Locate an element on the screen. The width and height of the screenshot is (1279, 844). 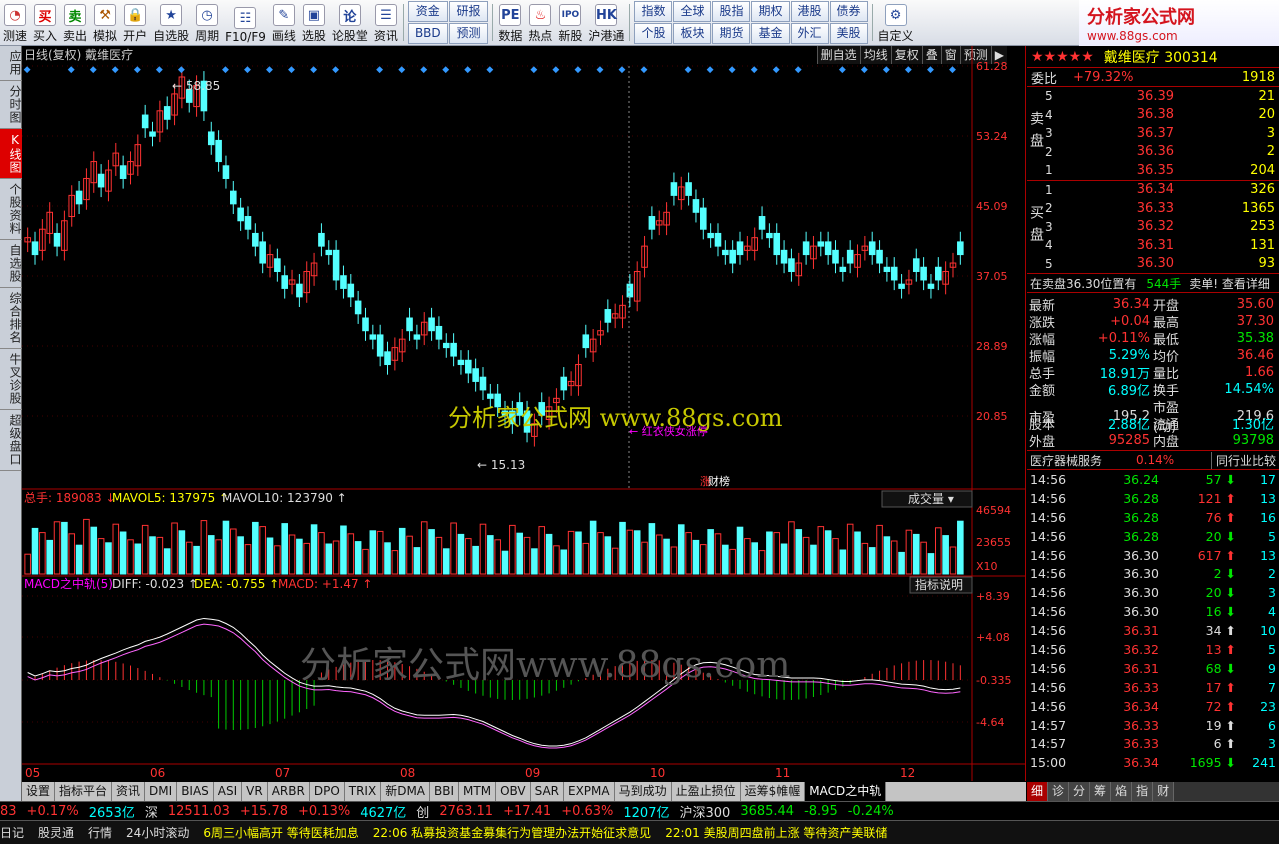
panel-tab-5: 指 is located at coordinates (1143, 791).